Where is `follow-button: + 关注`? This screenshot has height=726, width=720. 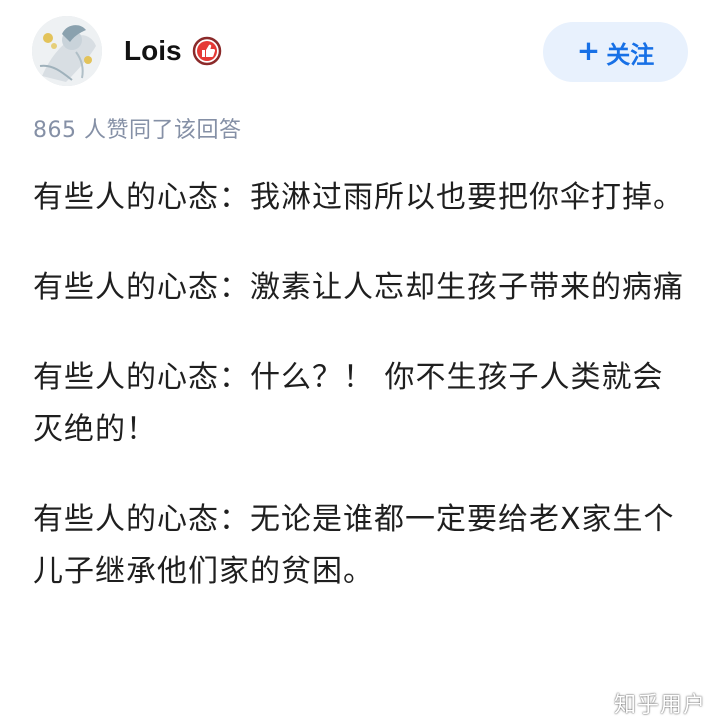
follow-button: + 关注 is located at coordinates (615, 52).